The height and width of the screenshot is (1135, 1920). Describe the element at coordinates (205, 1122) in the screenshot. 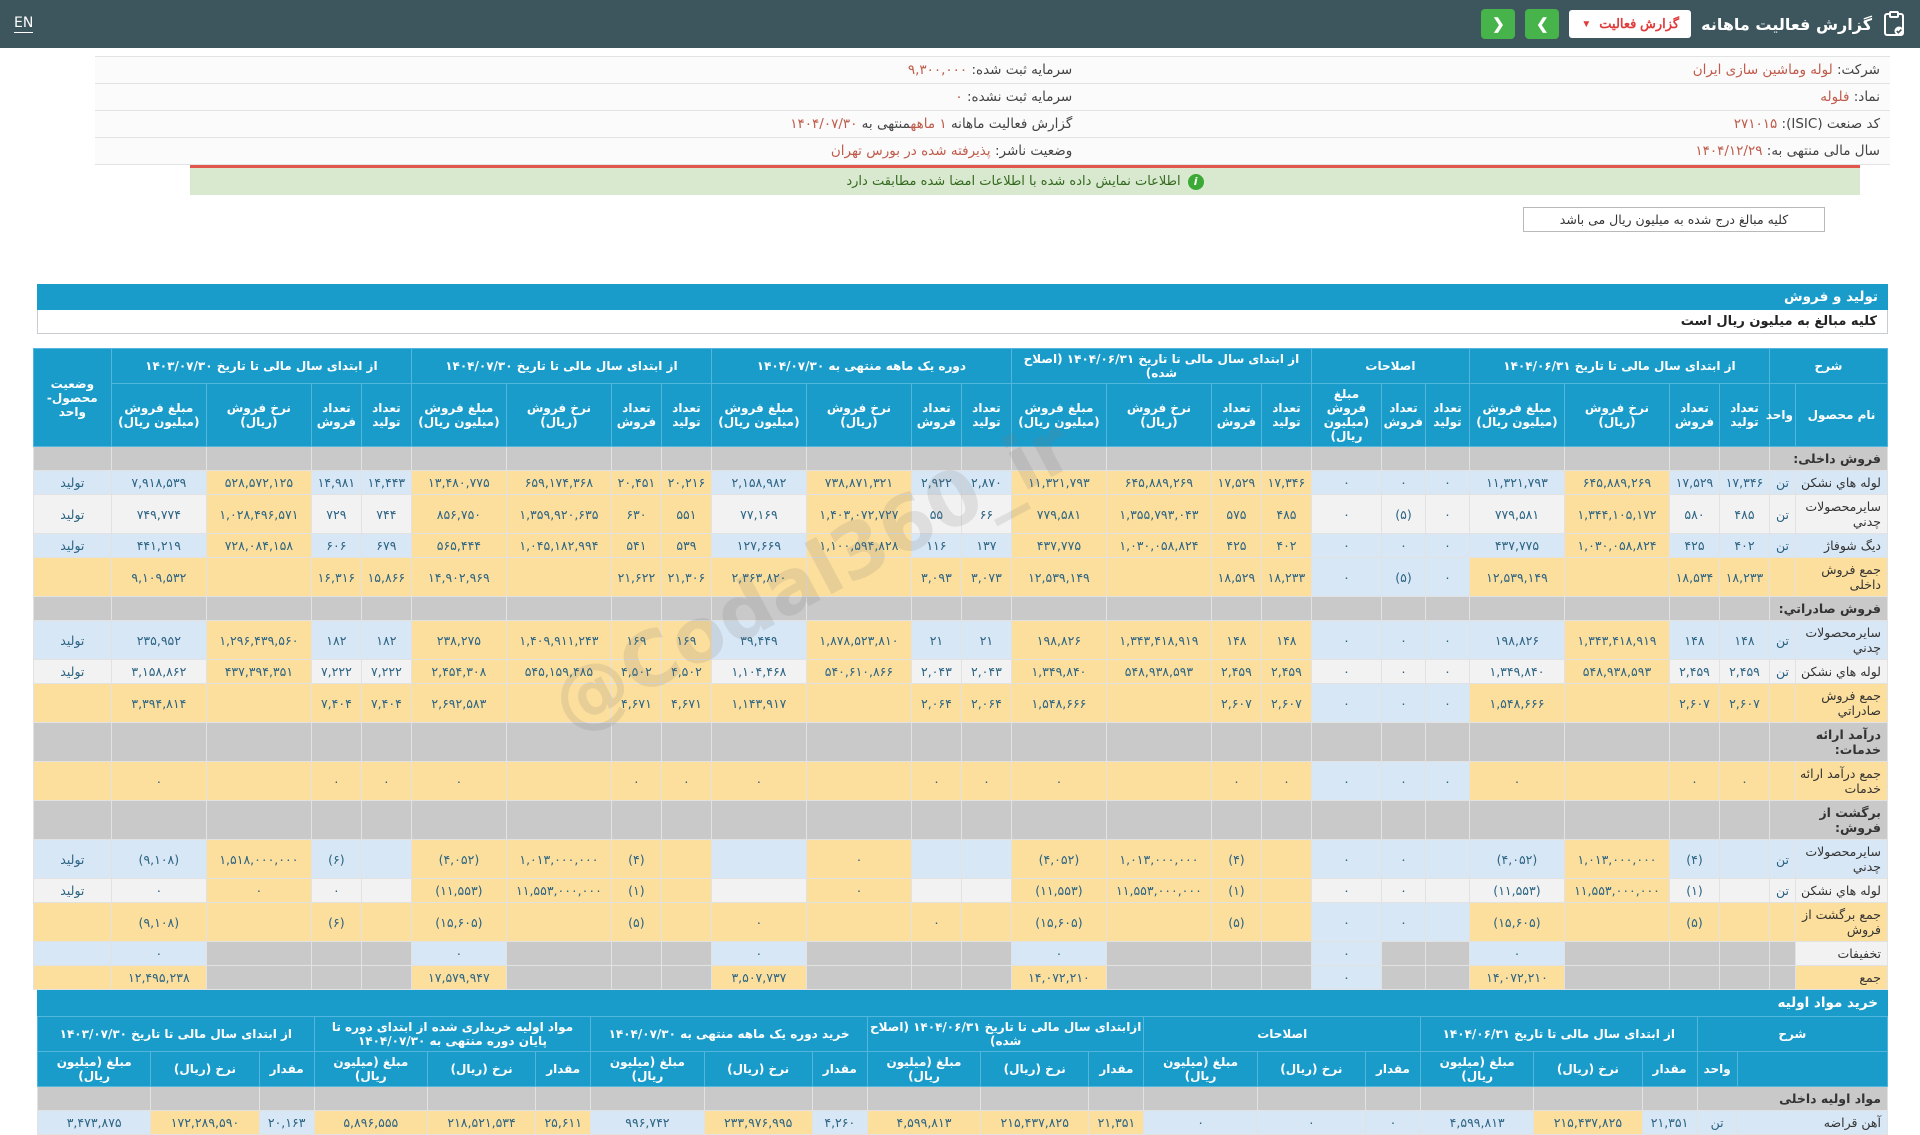

I see `value-cell: ۱۷۲,۲۸۹,۵۹۰` at that location.